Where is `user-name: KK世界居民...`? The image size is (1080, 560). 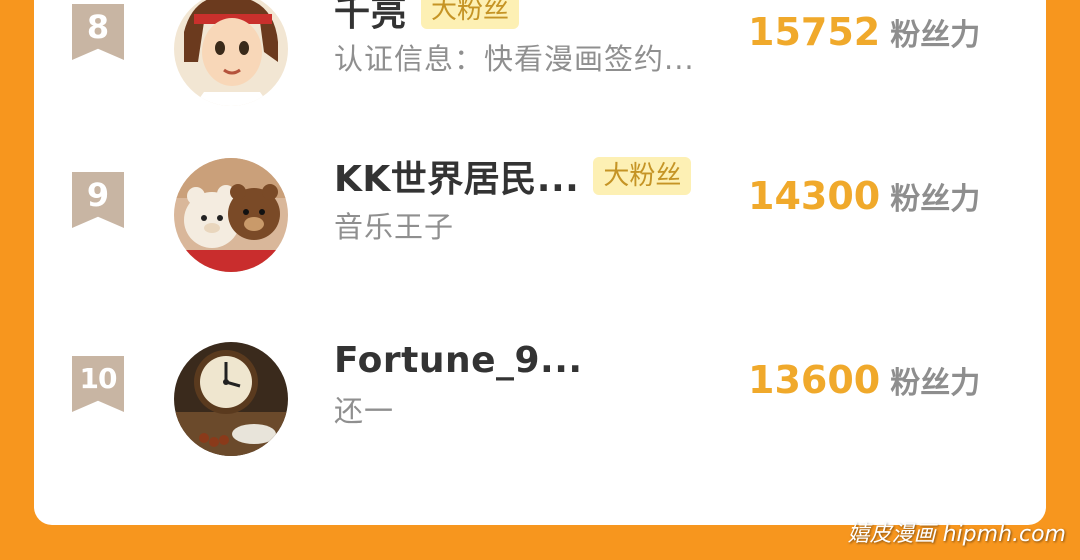
user-name: KK世界居民... is located at coordinates (456, 176).